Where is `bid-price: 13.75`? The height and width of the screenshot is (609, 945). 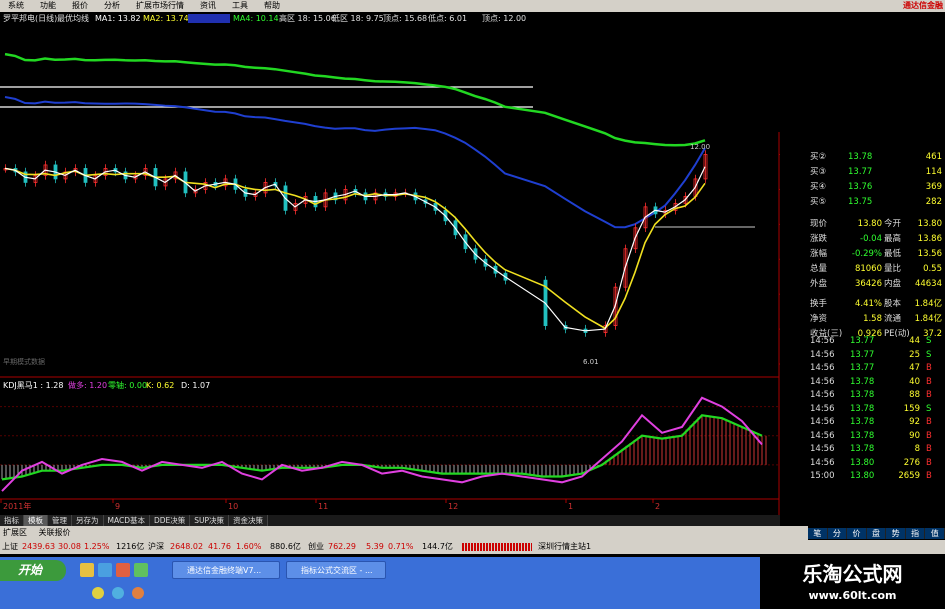
bid-price: 13.75 is located at coordinates (860, 202).